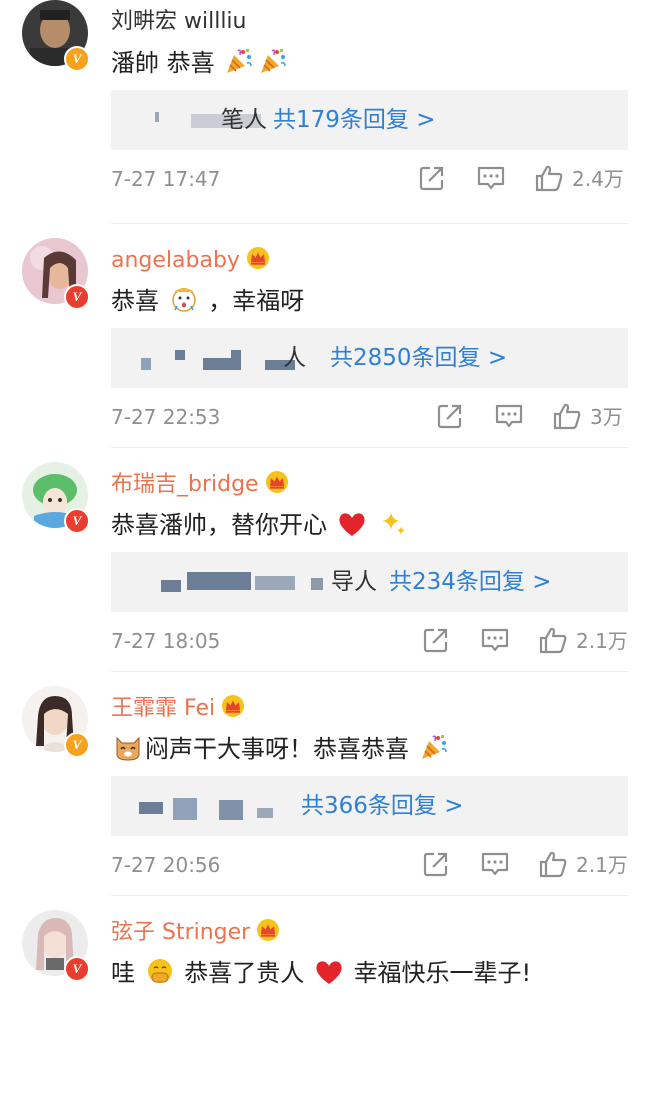 The height and width of the screenshot is (1120, 650). I want to click on like-count: 3万, so click(606, 417).